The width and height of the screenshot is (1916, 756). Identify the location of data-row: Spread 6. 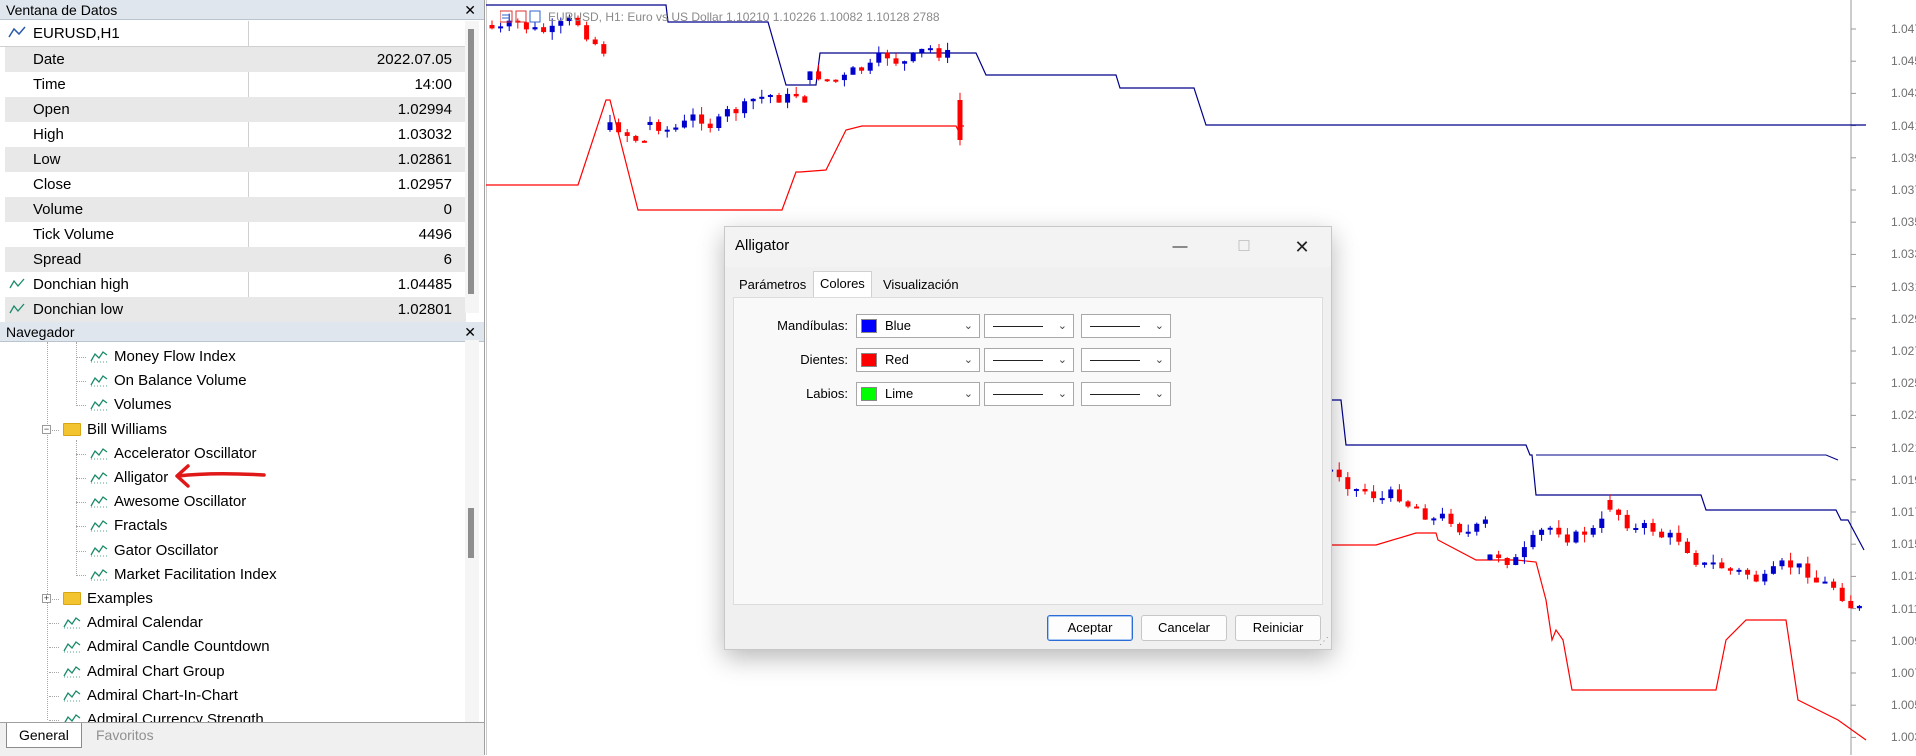
(235, 259).